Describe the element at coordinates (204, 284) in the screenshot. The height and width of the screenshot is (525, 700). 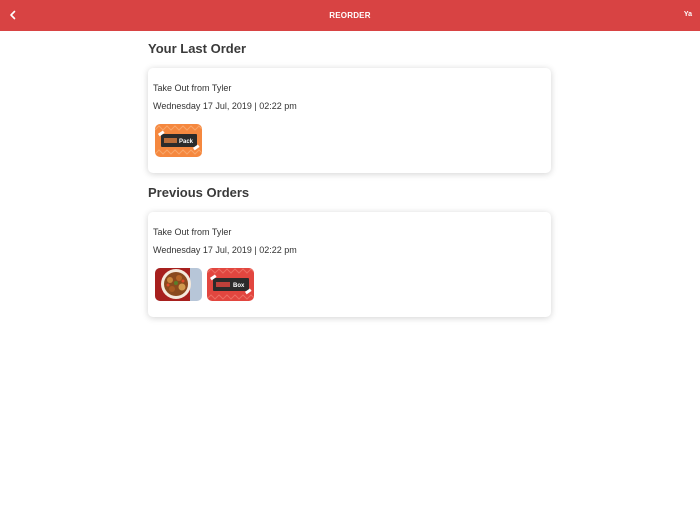
I see `order-items: Box` at that location.